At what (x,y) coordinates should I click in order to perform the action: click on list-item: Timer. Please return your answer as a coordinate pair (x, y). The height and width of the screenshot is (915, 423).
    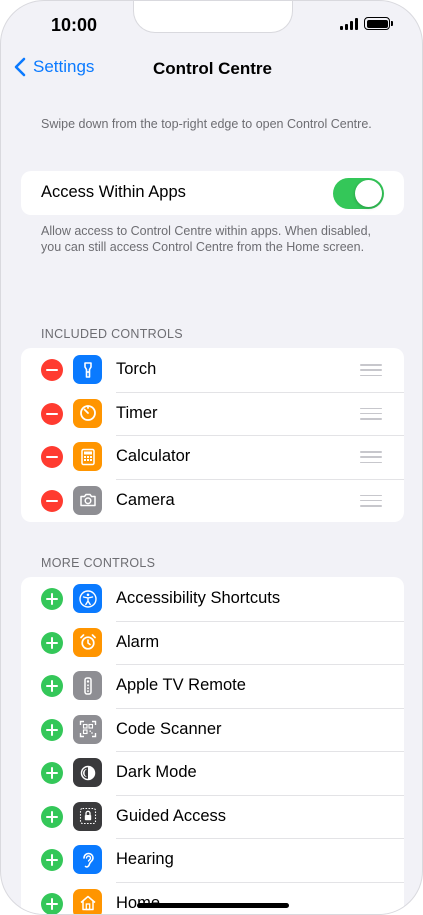
    Looking at the image, I should click on (212, 413).